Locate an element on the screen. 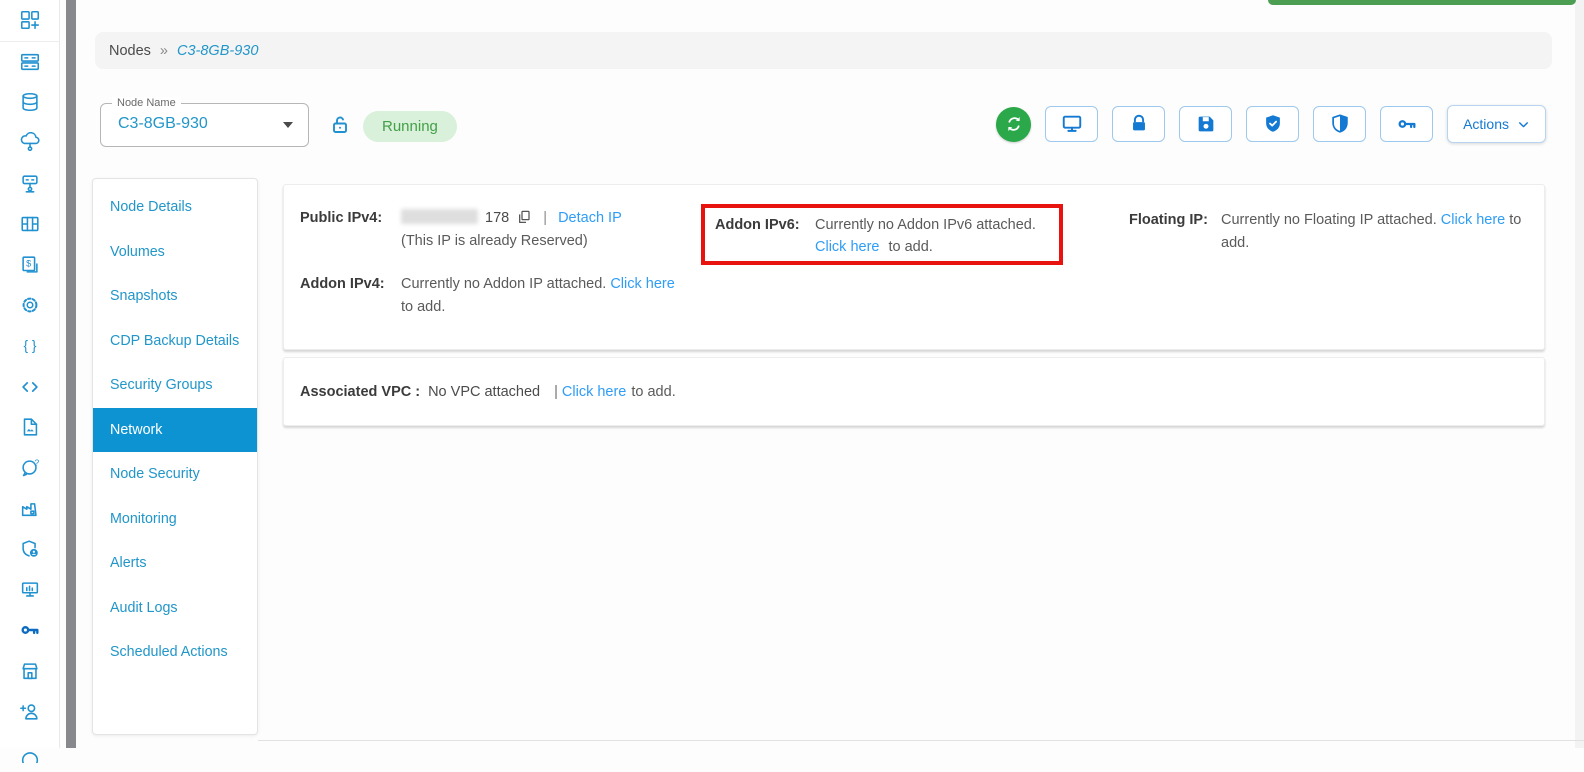  breadcrumb: Nodes » C3-8GB-930 is located at coordinates (823, 50).